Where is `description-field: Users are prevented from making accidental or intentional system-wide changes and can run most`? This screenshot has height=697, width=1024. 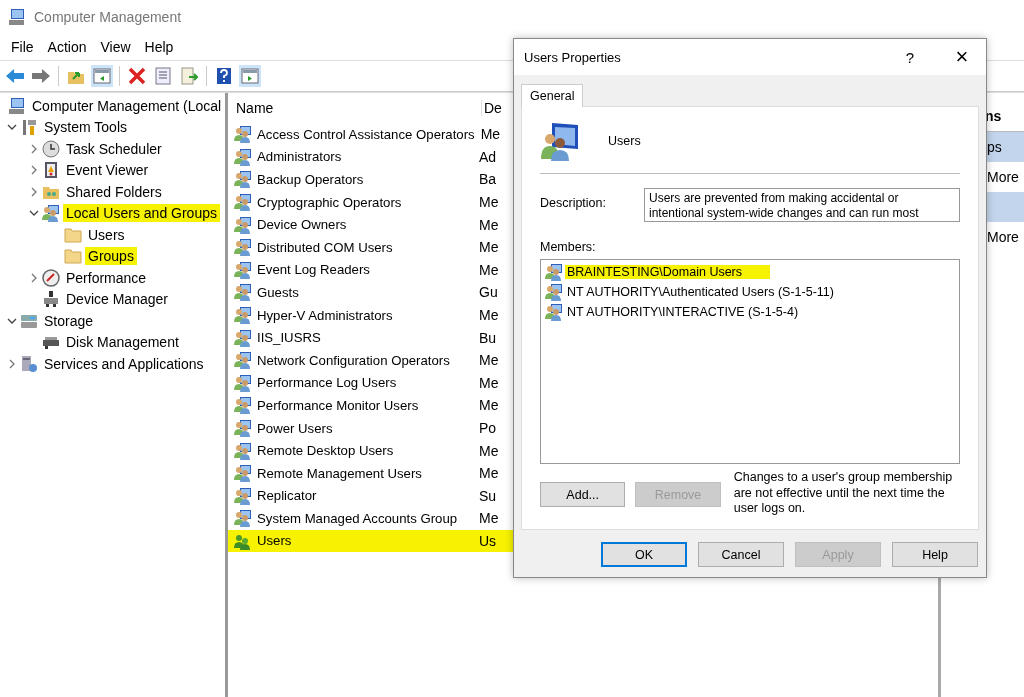 description-field: Users are prevented from making accidental or intentional system-wide changes and can run most is located at coordinates (802, 205).